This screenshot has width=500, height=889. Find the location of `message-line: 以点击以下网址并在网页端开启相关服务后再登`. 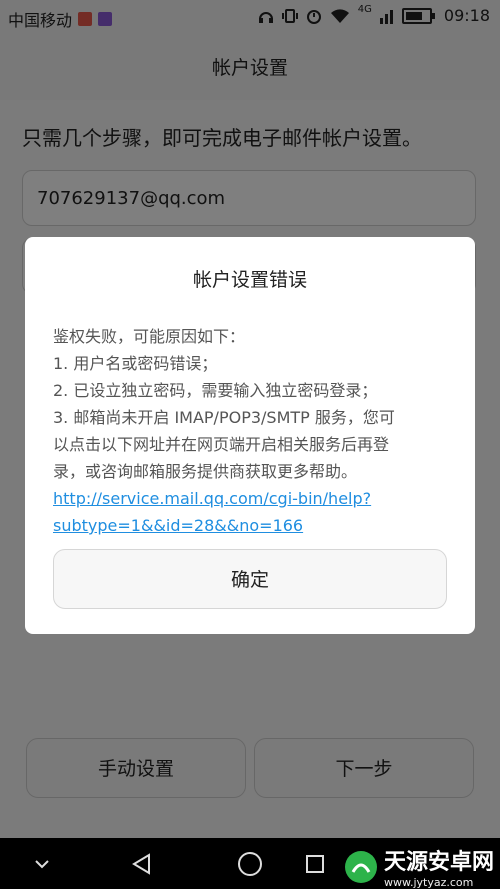

message-line: 以点击以下网址并在网页端开启相关服务后再登 is located at coordinates (221, 444).